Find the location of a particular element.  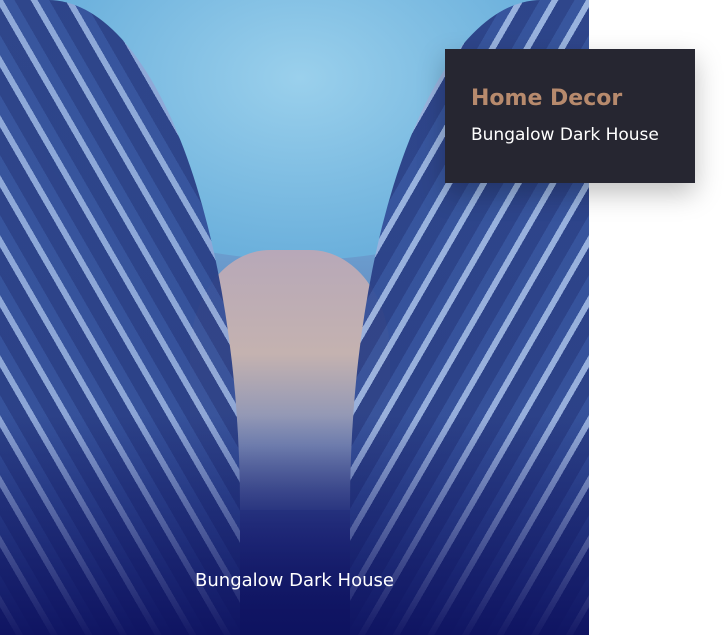

photo-caption: Bungalow Dark House is located at coordinates (294, 580).